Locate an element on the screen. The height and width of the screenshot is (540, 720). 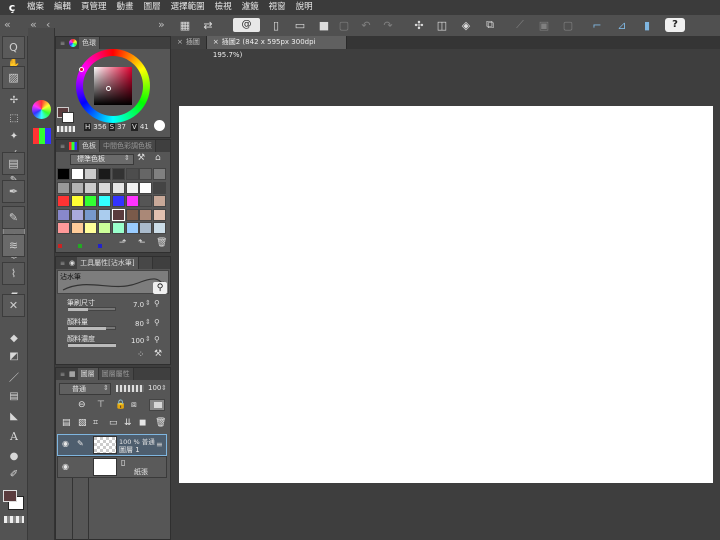
document-tab-1: × 插圖 is located at coordinates (189, 42).